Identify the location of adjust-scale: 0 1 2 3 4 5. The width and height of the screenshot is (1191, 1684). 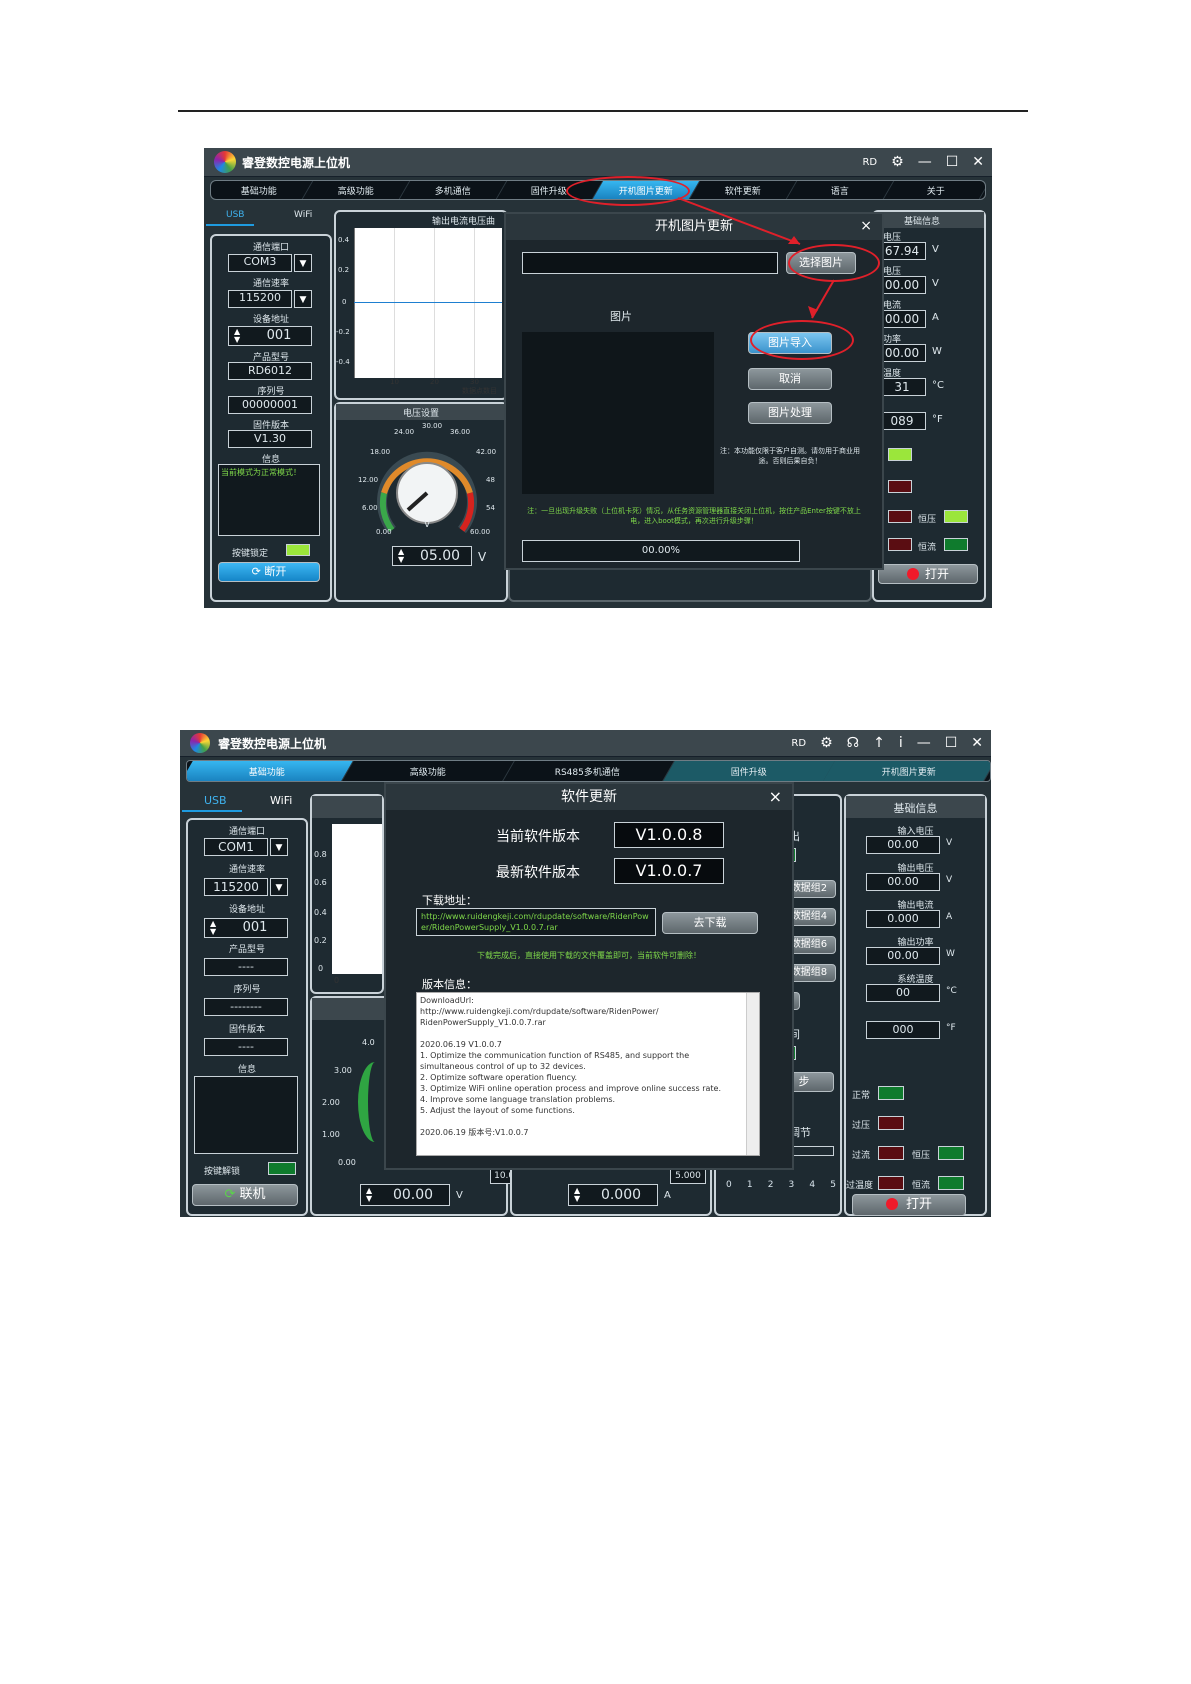
(781, 1185).